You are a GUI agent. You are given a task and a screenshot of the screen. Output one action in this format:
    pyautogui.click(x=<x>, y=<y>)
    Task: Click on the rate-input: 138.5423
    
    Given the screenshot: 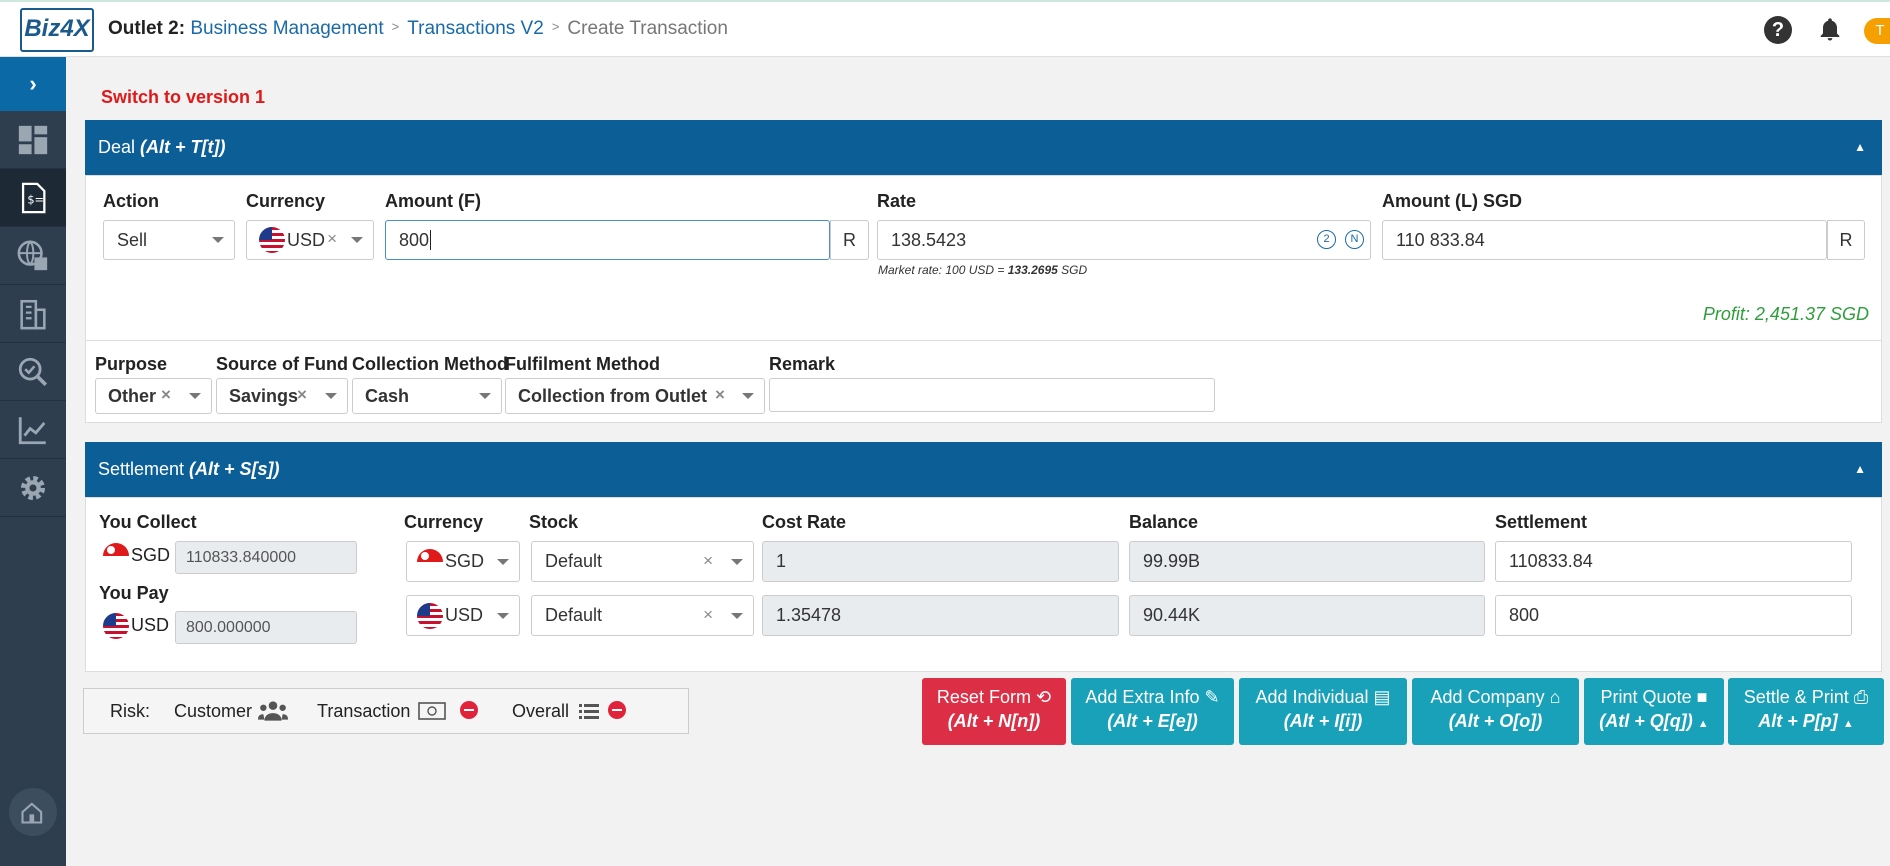 What is the action you would take?
    pyautogui.click(x=1124, y=240)
    